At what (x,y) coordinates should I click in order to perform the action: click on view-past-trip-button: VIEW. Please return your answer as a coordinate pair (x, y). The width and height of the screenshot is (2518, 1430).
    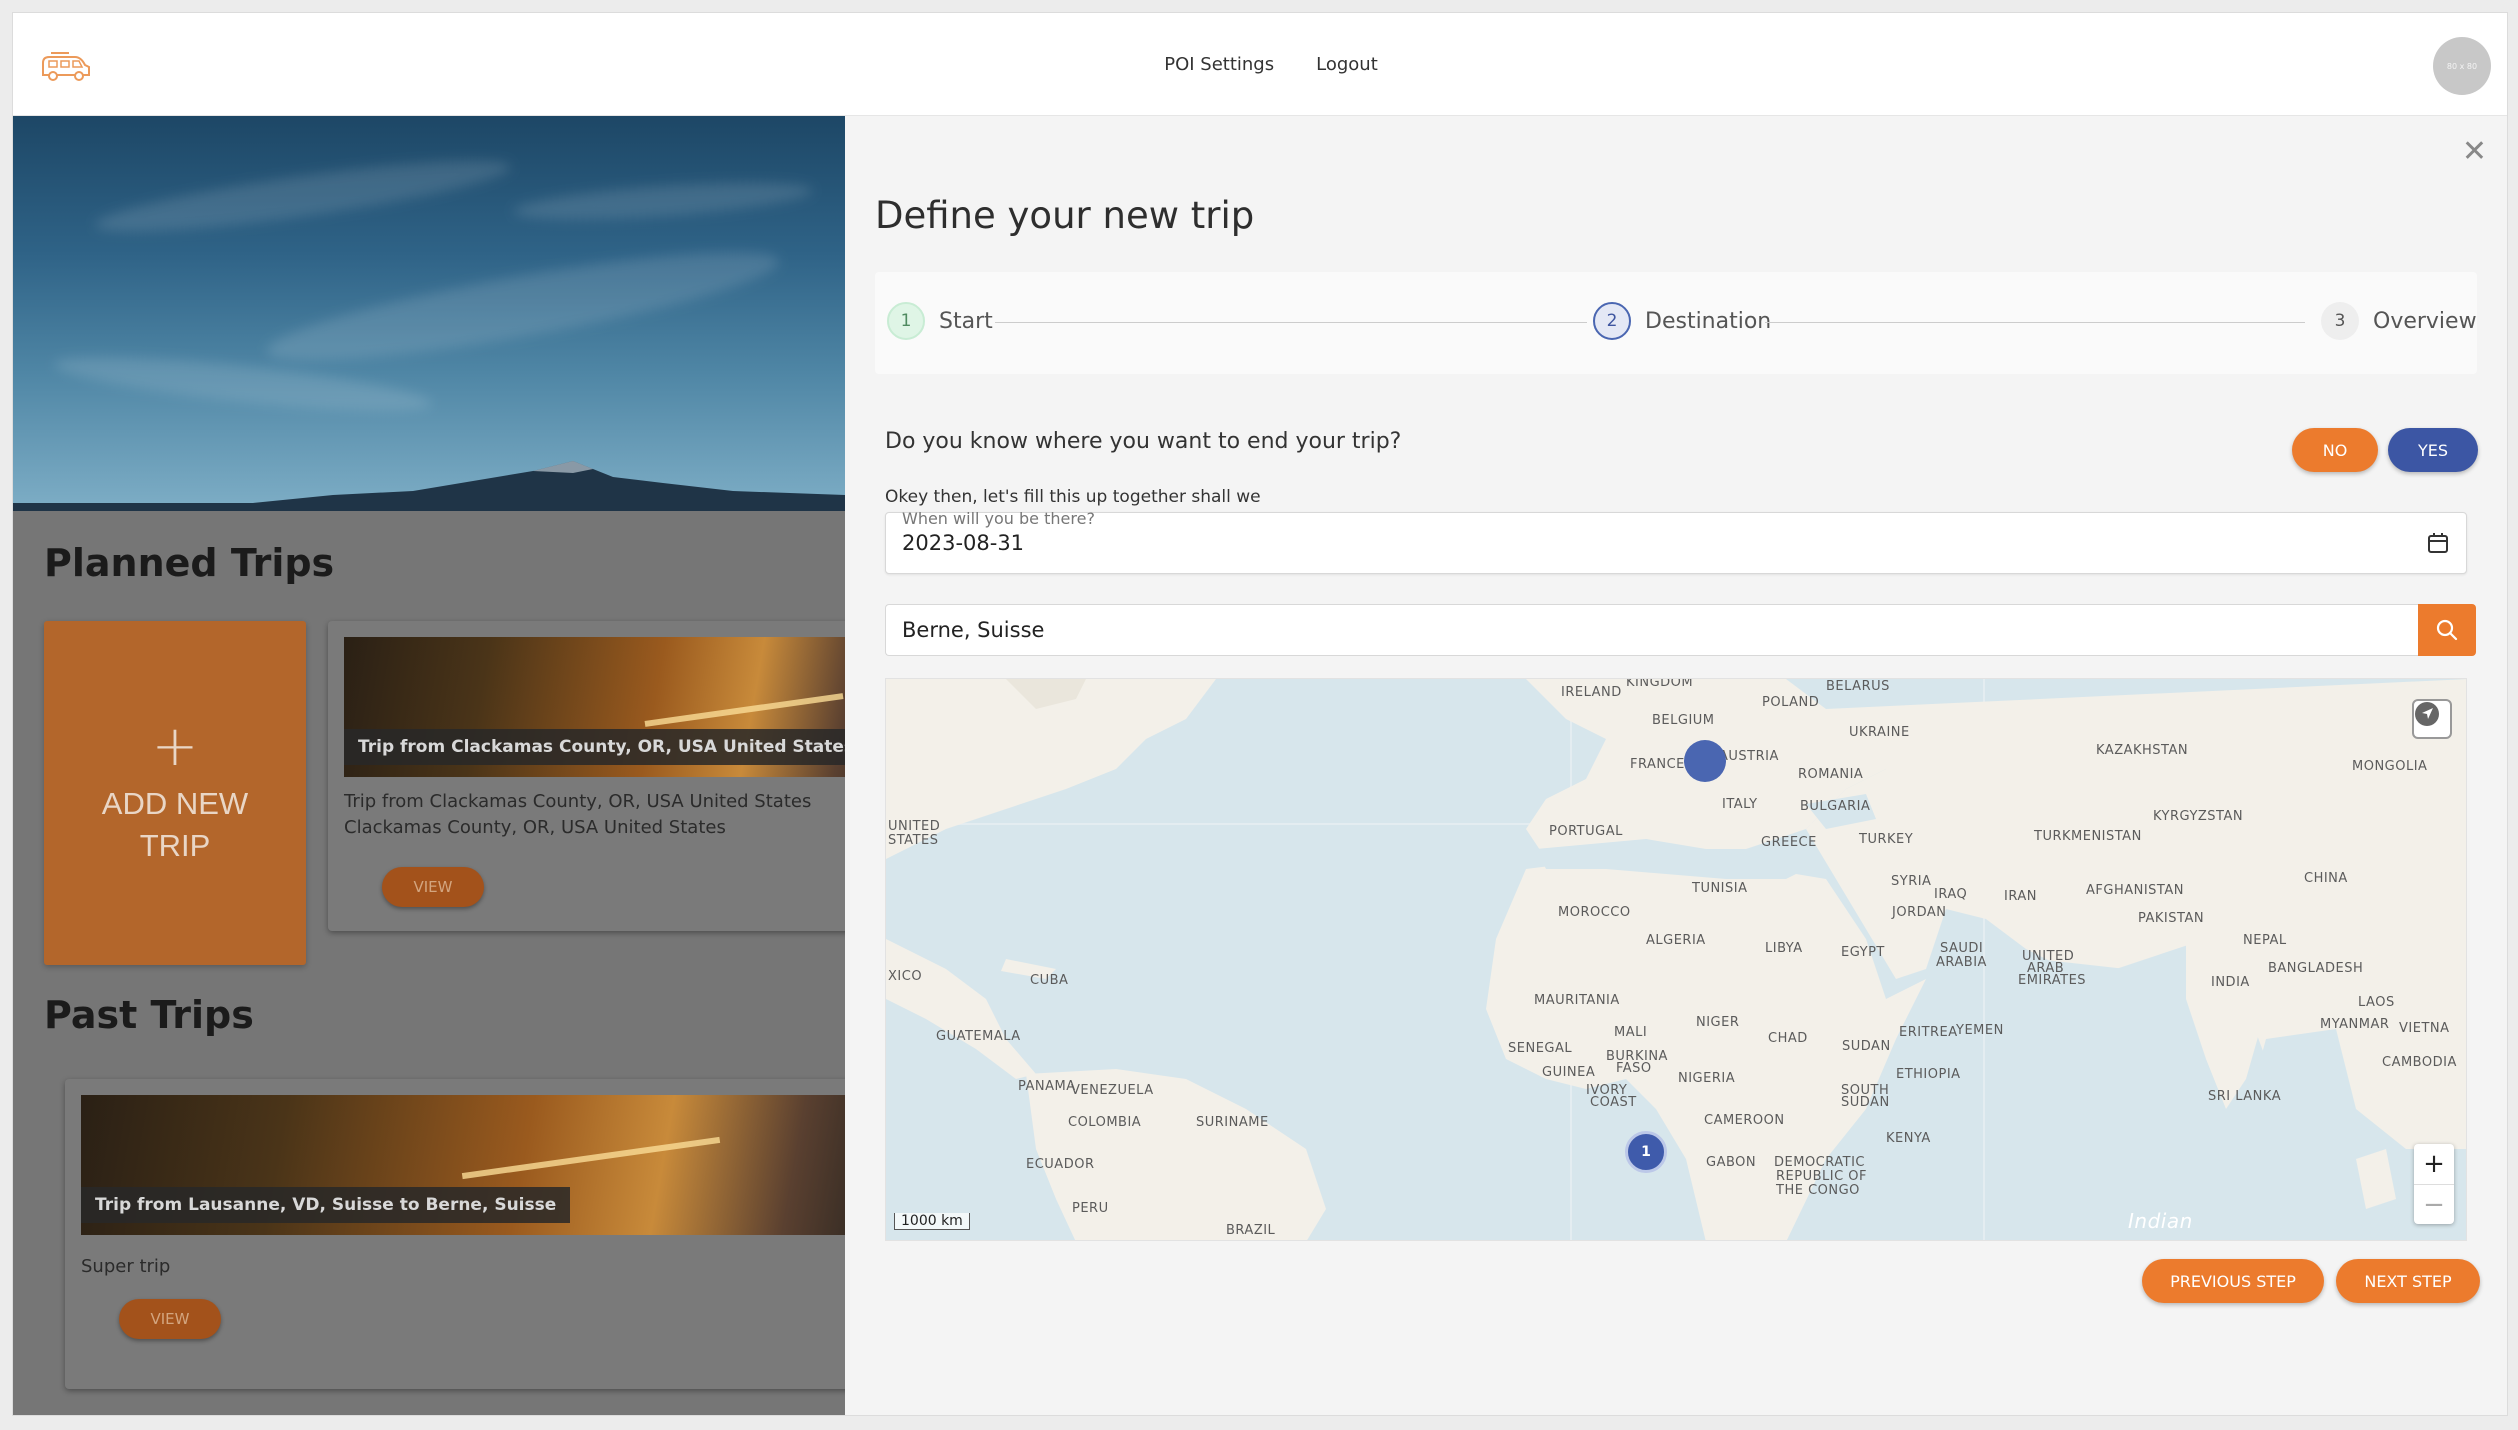
    Looking at the image, I should click on (170, 1319).